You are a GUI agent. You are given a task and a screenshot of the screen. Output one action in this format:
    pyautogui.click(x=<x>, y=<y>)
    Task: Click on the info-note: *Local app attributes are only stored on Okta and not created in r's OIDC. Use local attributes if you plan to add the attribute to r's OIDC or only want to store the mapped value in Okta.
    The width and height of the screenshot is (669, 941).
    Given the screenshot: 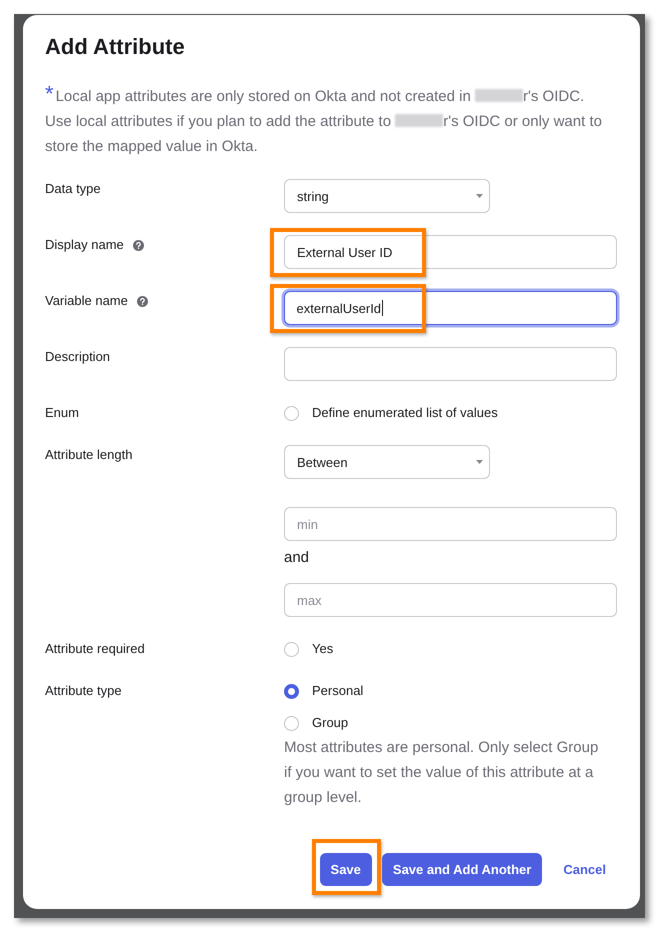 What is the action you would take?
    pyautogui.click(x=324, y=120)
    